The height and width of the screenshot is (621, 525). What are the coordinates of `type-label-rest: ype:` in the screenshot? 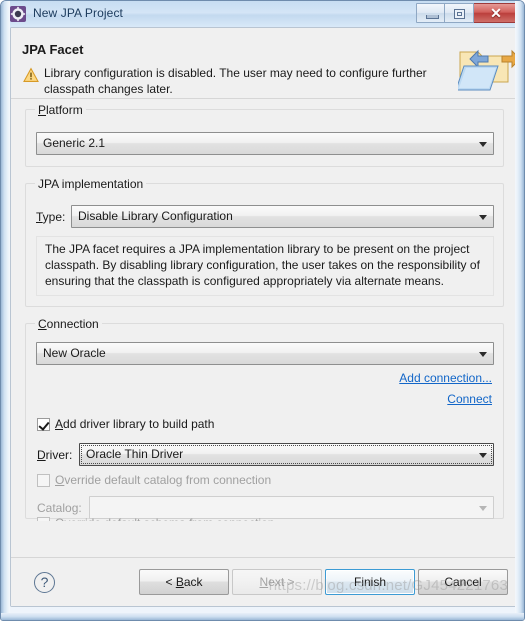 It's located at (54, 217).